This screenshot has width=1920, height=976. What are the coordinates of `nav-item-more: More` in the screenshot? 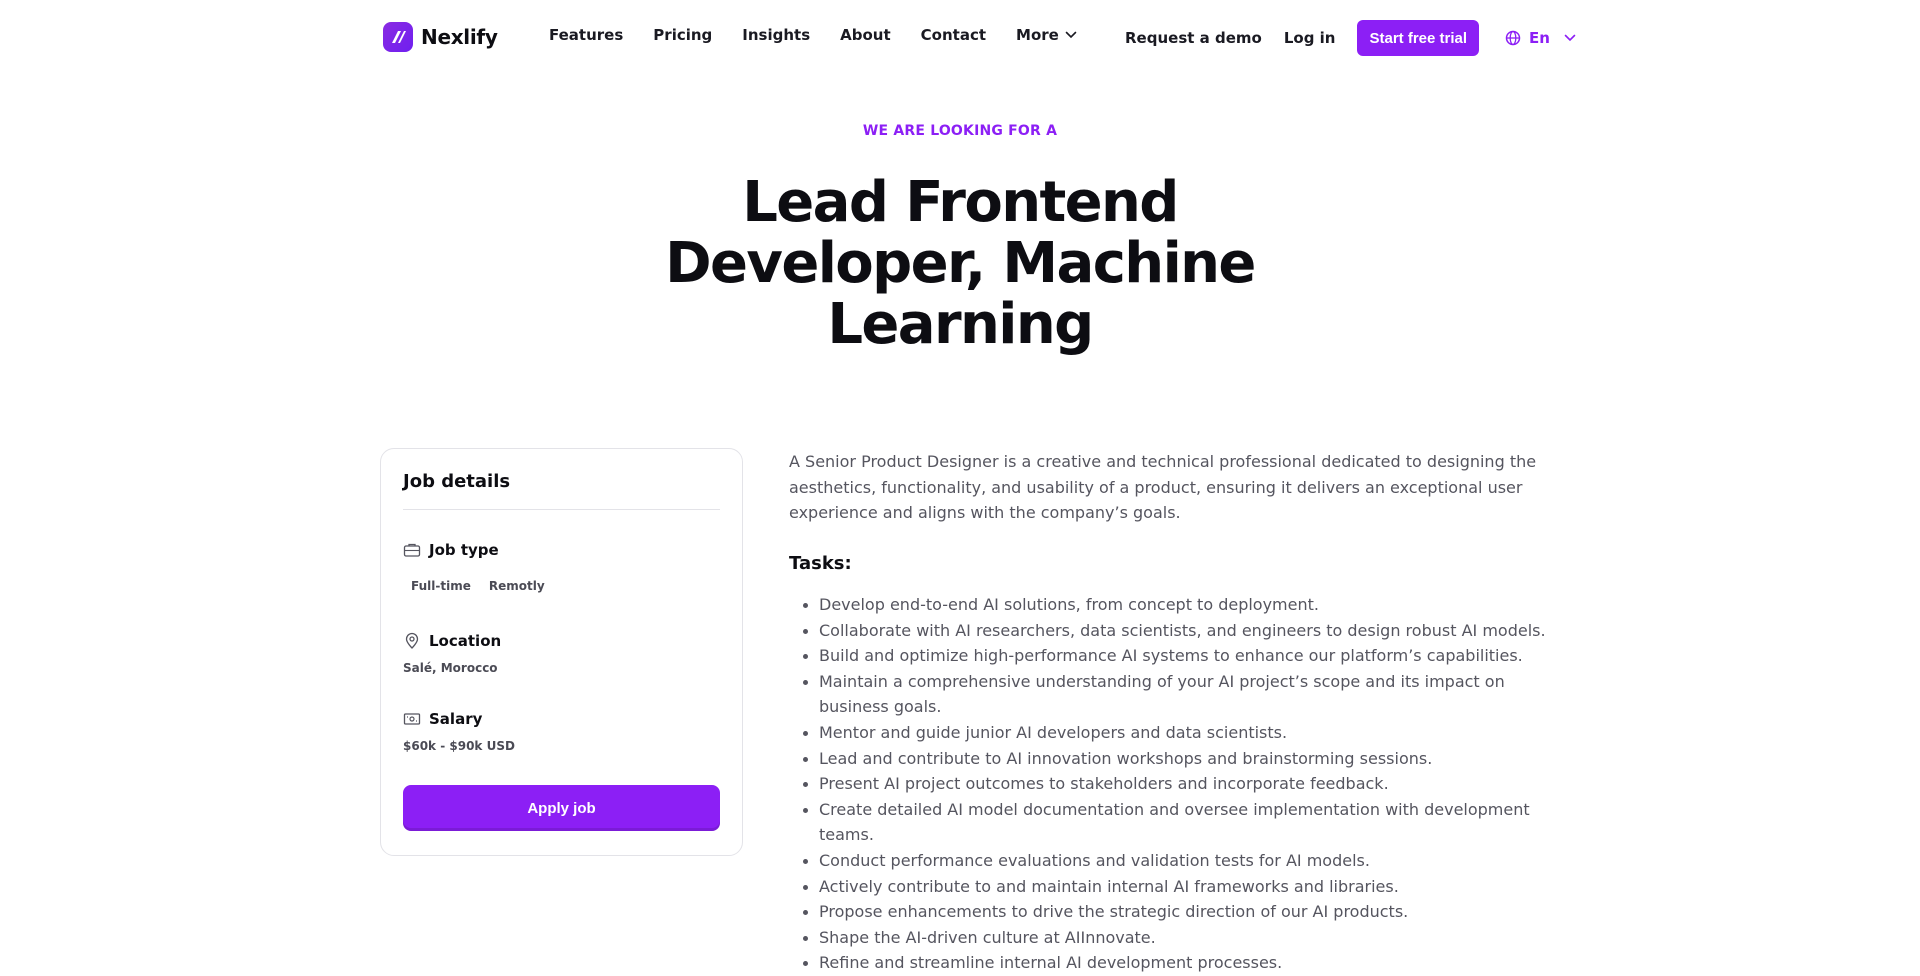 It's located at (1046, 35).